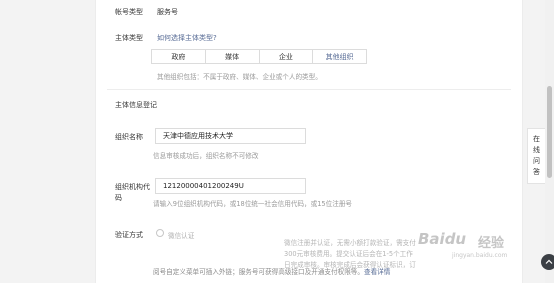  I want to click on org-code-input: 12120000401200249U, so click(230, 186).